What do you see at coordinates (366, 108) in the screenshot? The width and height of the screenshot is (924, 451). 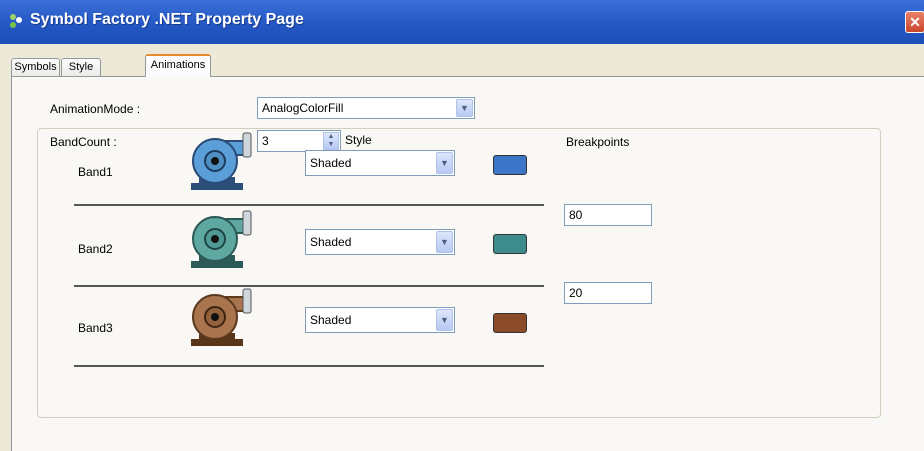 I see `animation-mode-dropdown: AnalogColorFill ▼` at bounding box center [366, 108].